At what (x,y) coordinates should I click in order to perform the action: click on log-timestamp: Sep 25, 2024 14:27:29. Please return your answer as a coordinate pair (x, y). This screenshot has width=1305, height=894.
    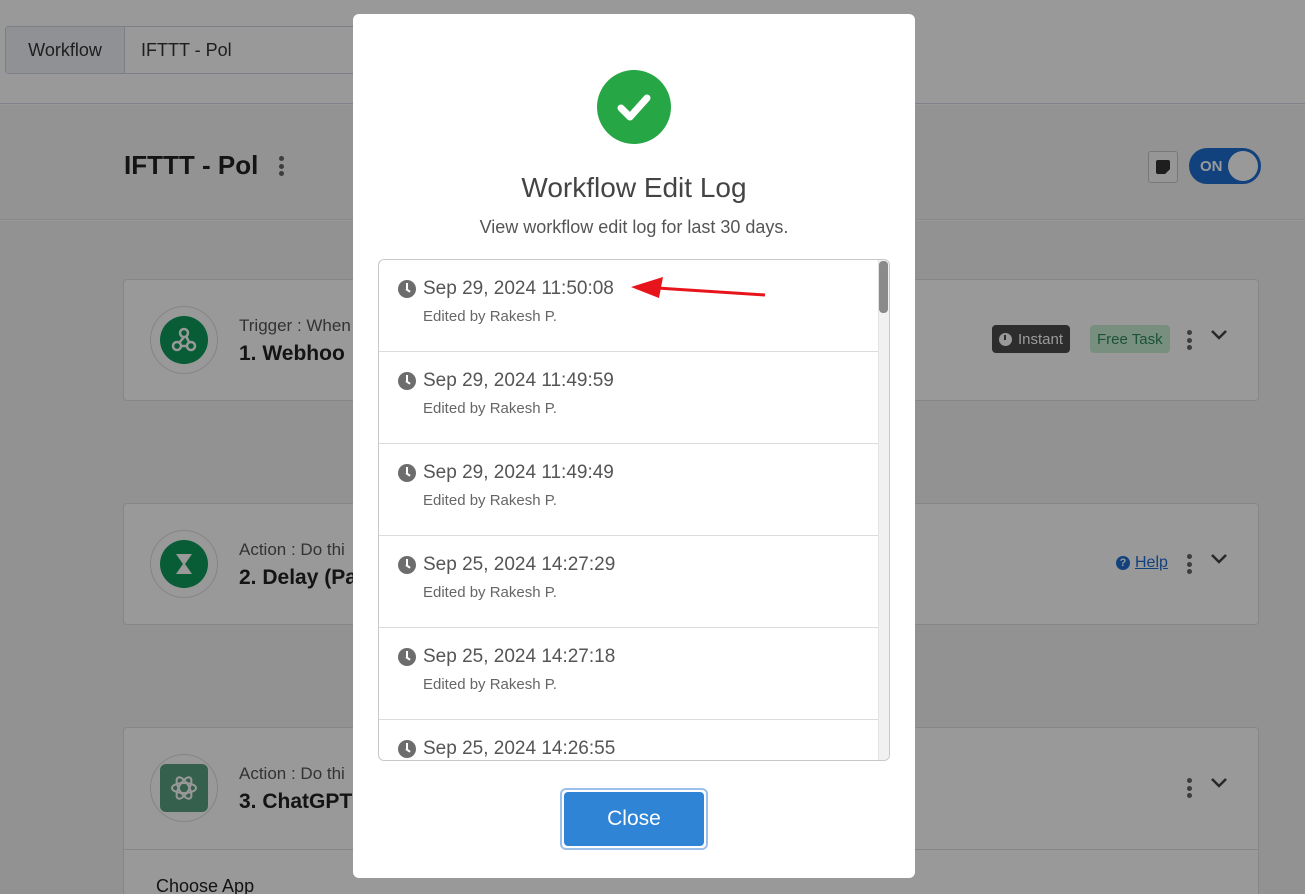
    Looking at the image, I should click on (519, 564).